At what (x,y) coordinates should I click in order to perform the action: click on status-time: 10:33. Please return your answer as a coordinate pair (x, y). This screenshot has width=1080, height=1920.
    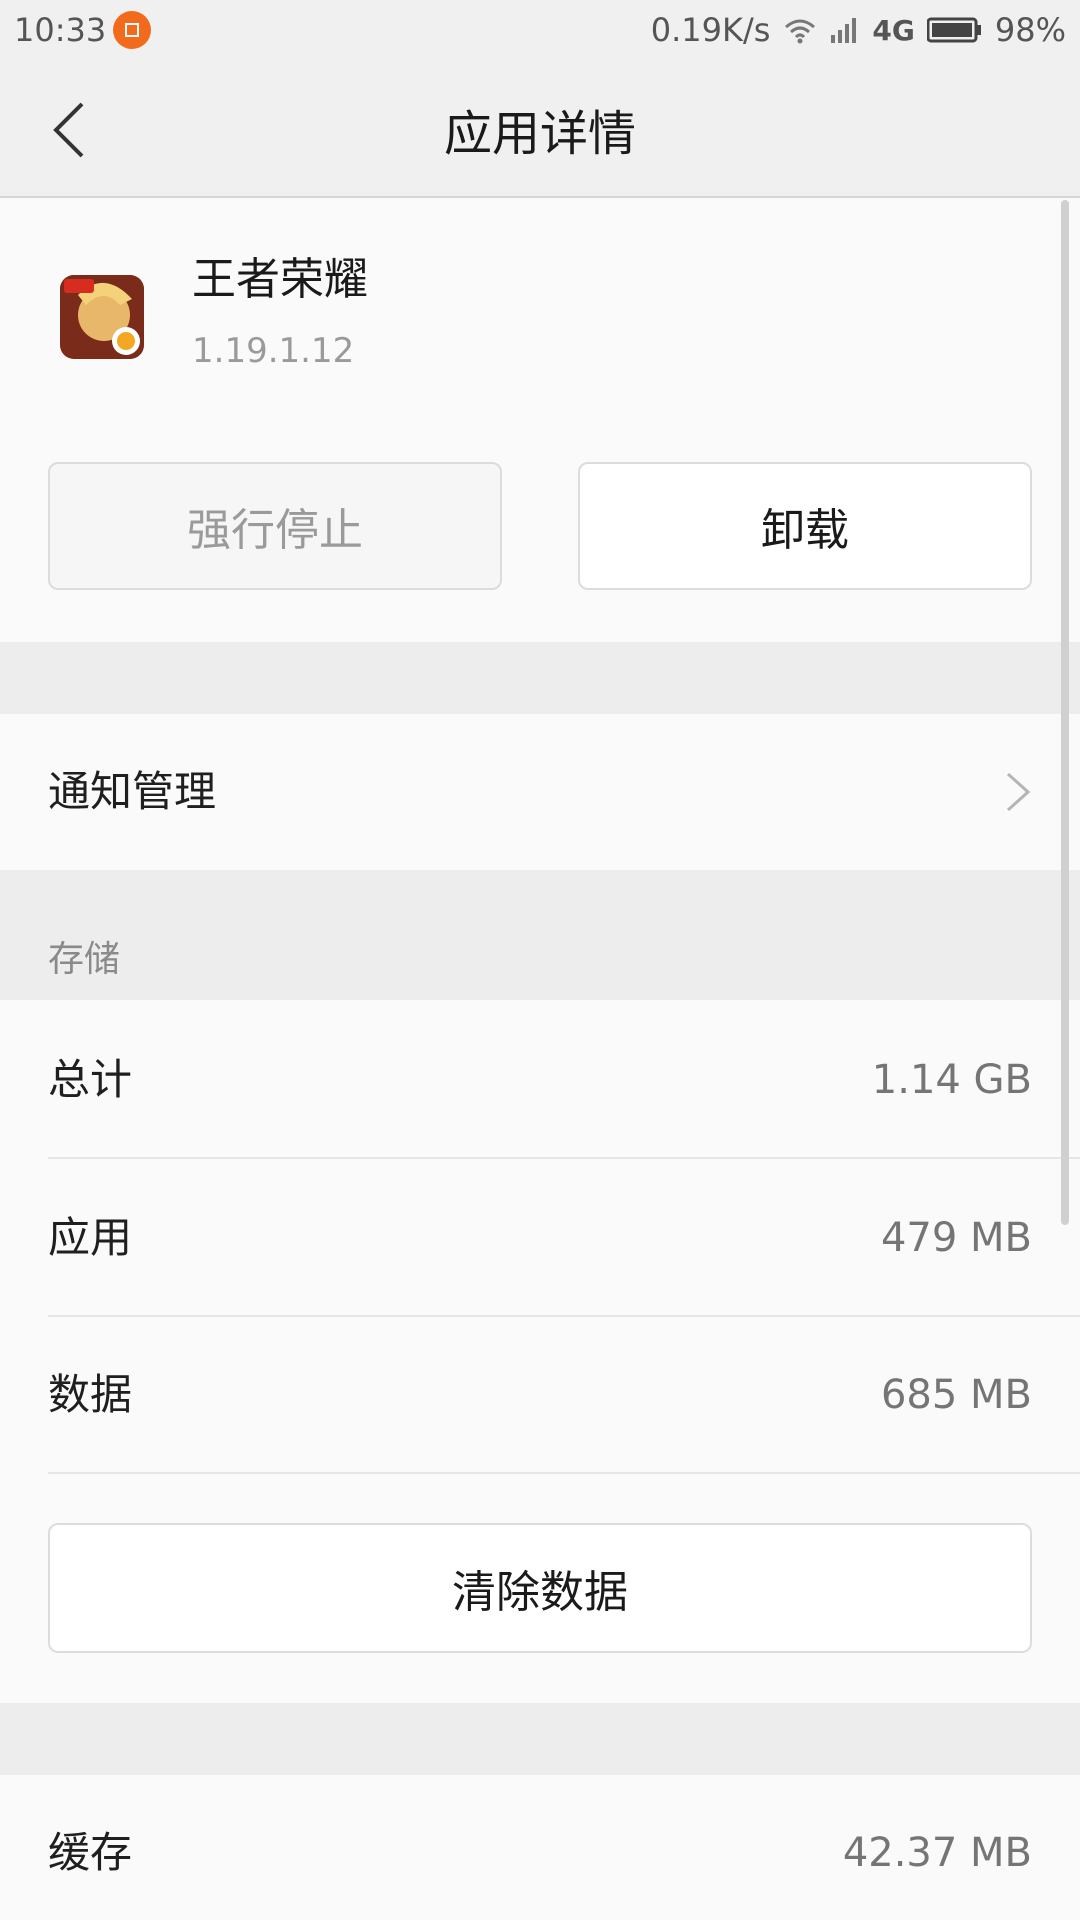
    Looking at the image, I should click on (60, 30).